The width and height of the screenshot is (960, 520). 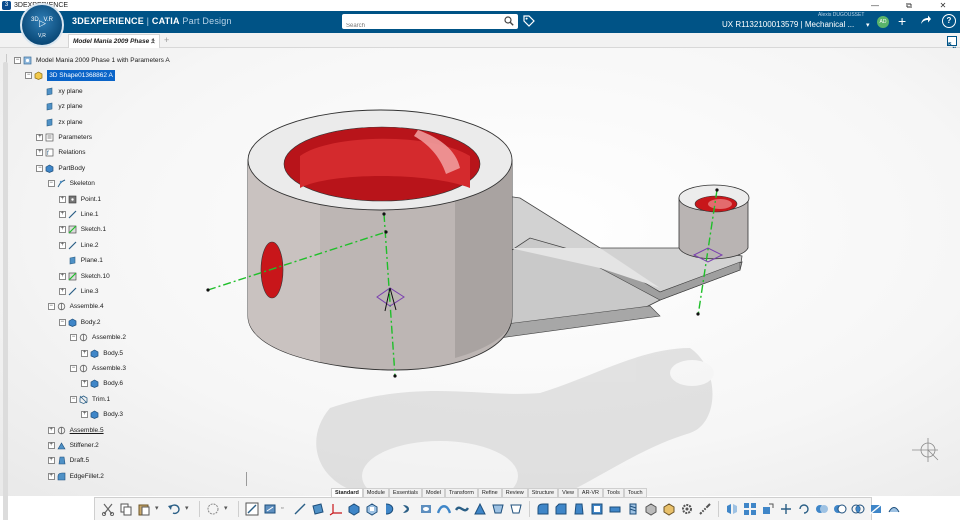 I want to click on tree-node-label: Sketch.10, so click(x=95, y=276).